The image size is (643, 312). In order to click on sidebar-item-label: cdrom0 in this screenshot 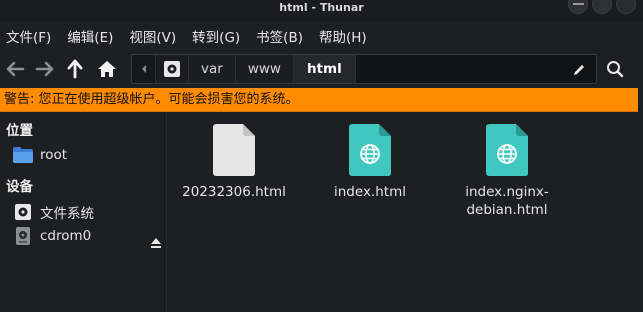, I will do `click(66, 236)`.